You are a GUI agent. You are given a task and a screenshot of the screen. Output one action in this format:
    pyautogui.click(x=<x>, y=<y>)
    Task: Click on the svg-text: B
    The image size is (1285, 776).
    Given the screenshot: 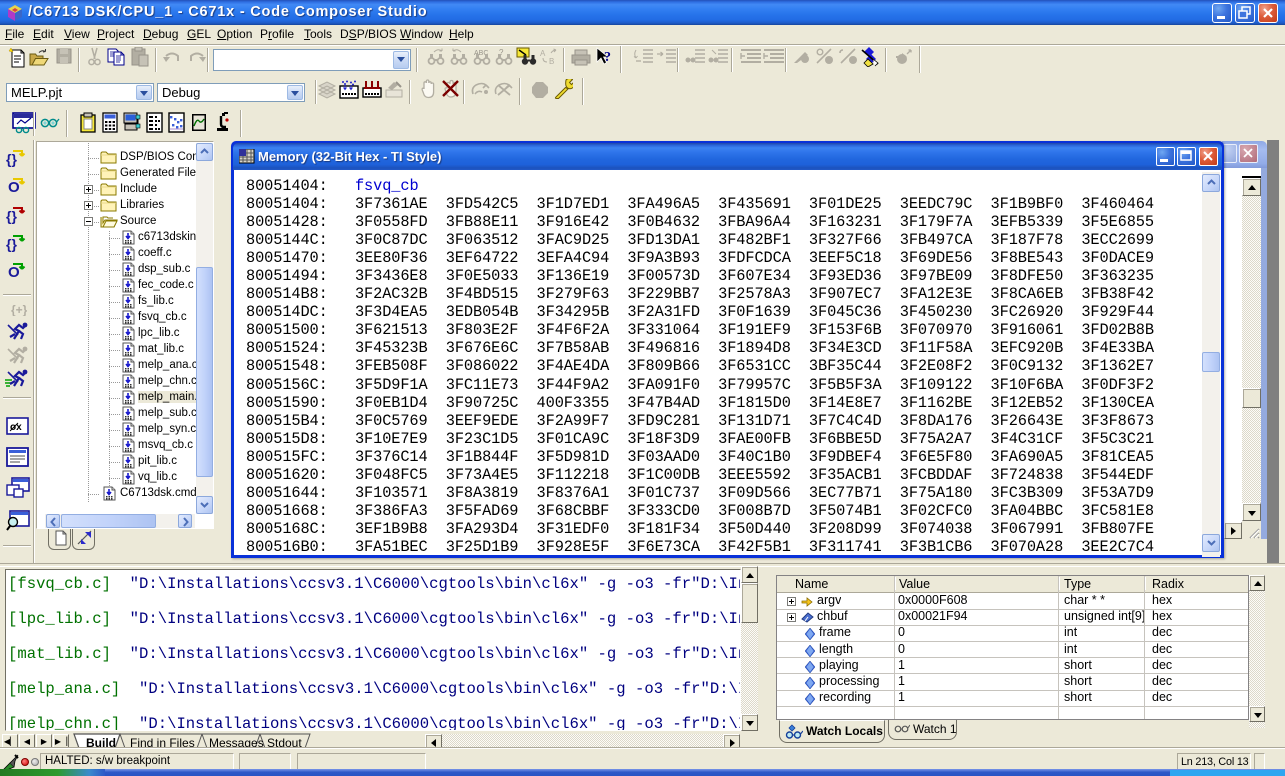 What is the action you would take?
    pyautogui.click(x=551, y=61)
    